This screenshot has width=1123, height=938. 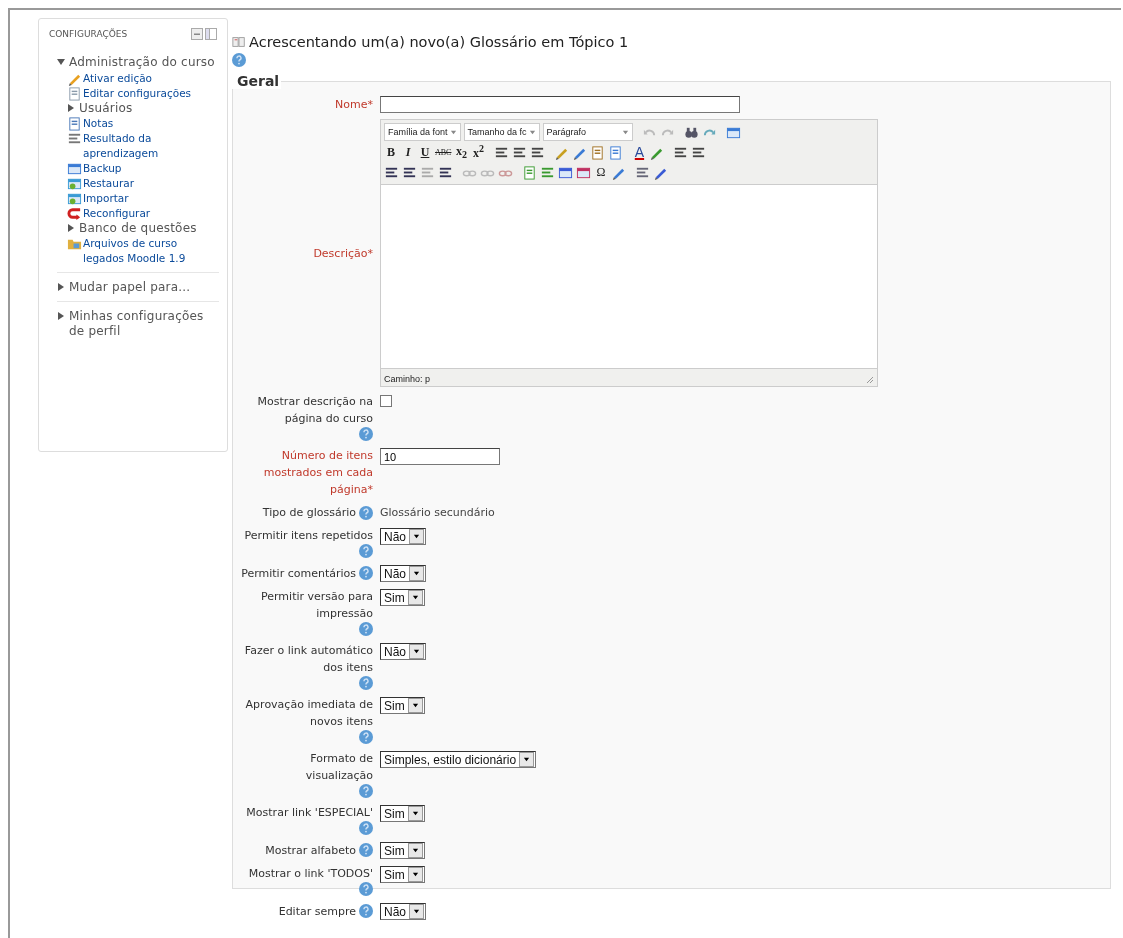 What do you see at coordinates (74, 93) in the screenshot?
I see `document-icon` at bounding box center [74, 93].